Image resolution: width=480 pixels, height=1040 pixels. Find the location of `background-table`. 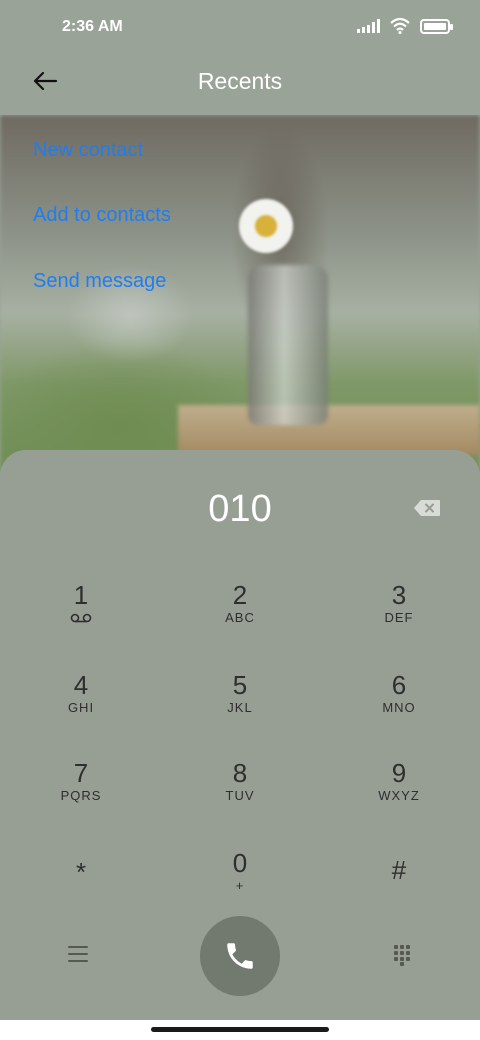

background-table is located at coordinates (329, 430).